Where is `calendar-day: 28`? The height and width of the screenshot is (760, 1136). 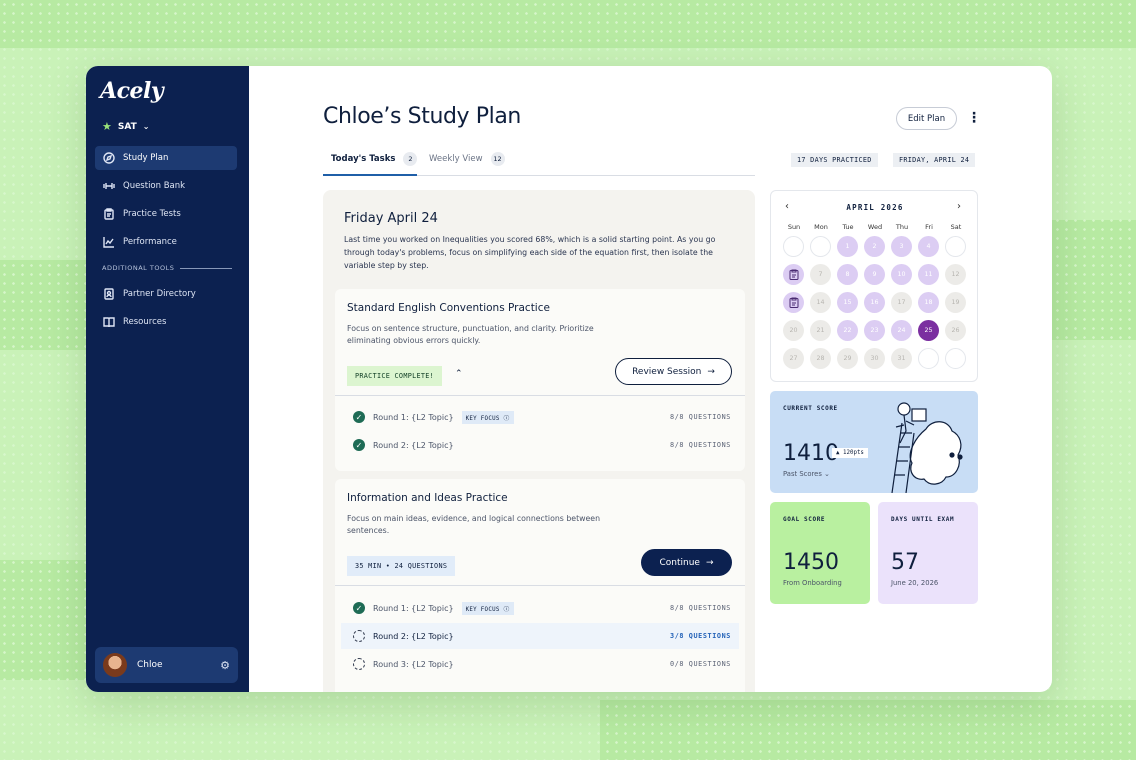
calendar-day: 28 is located at coordinates (820, 358).